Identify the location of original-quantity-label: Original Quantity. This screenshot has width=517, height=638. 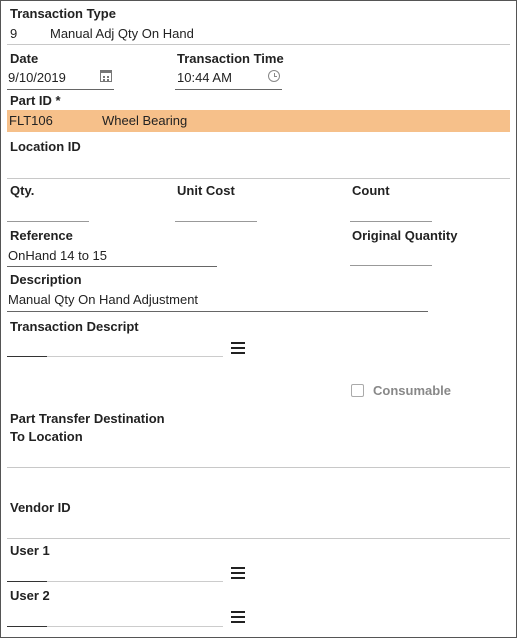
(405, 235).